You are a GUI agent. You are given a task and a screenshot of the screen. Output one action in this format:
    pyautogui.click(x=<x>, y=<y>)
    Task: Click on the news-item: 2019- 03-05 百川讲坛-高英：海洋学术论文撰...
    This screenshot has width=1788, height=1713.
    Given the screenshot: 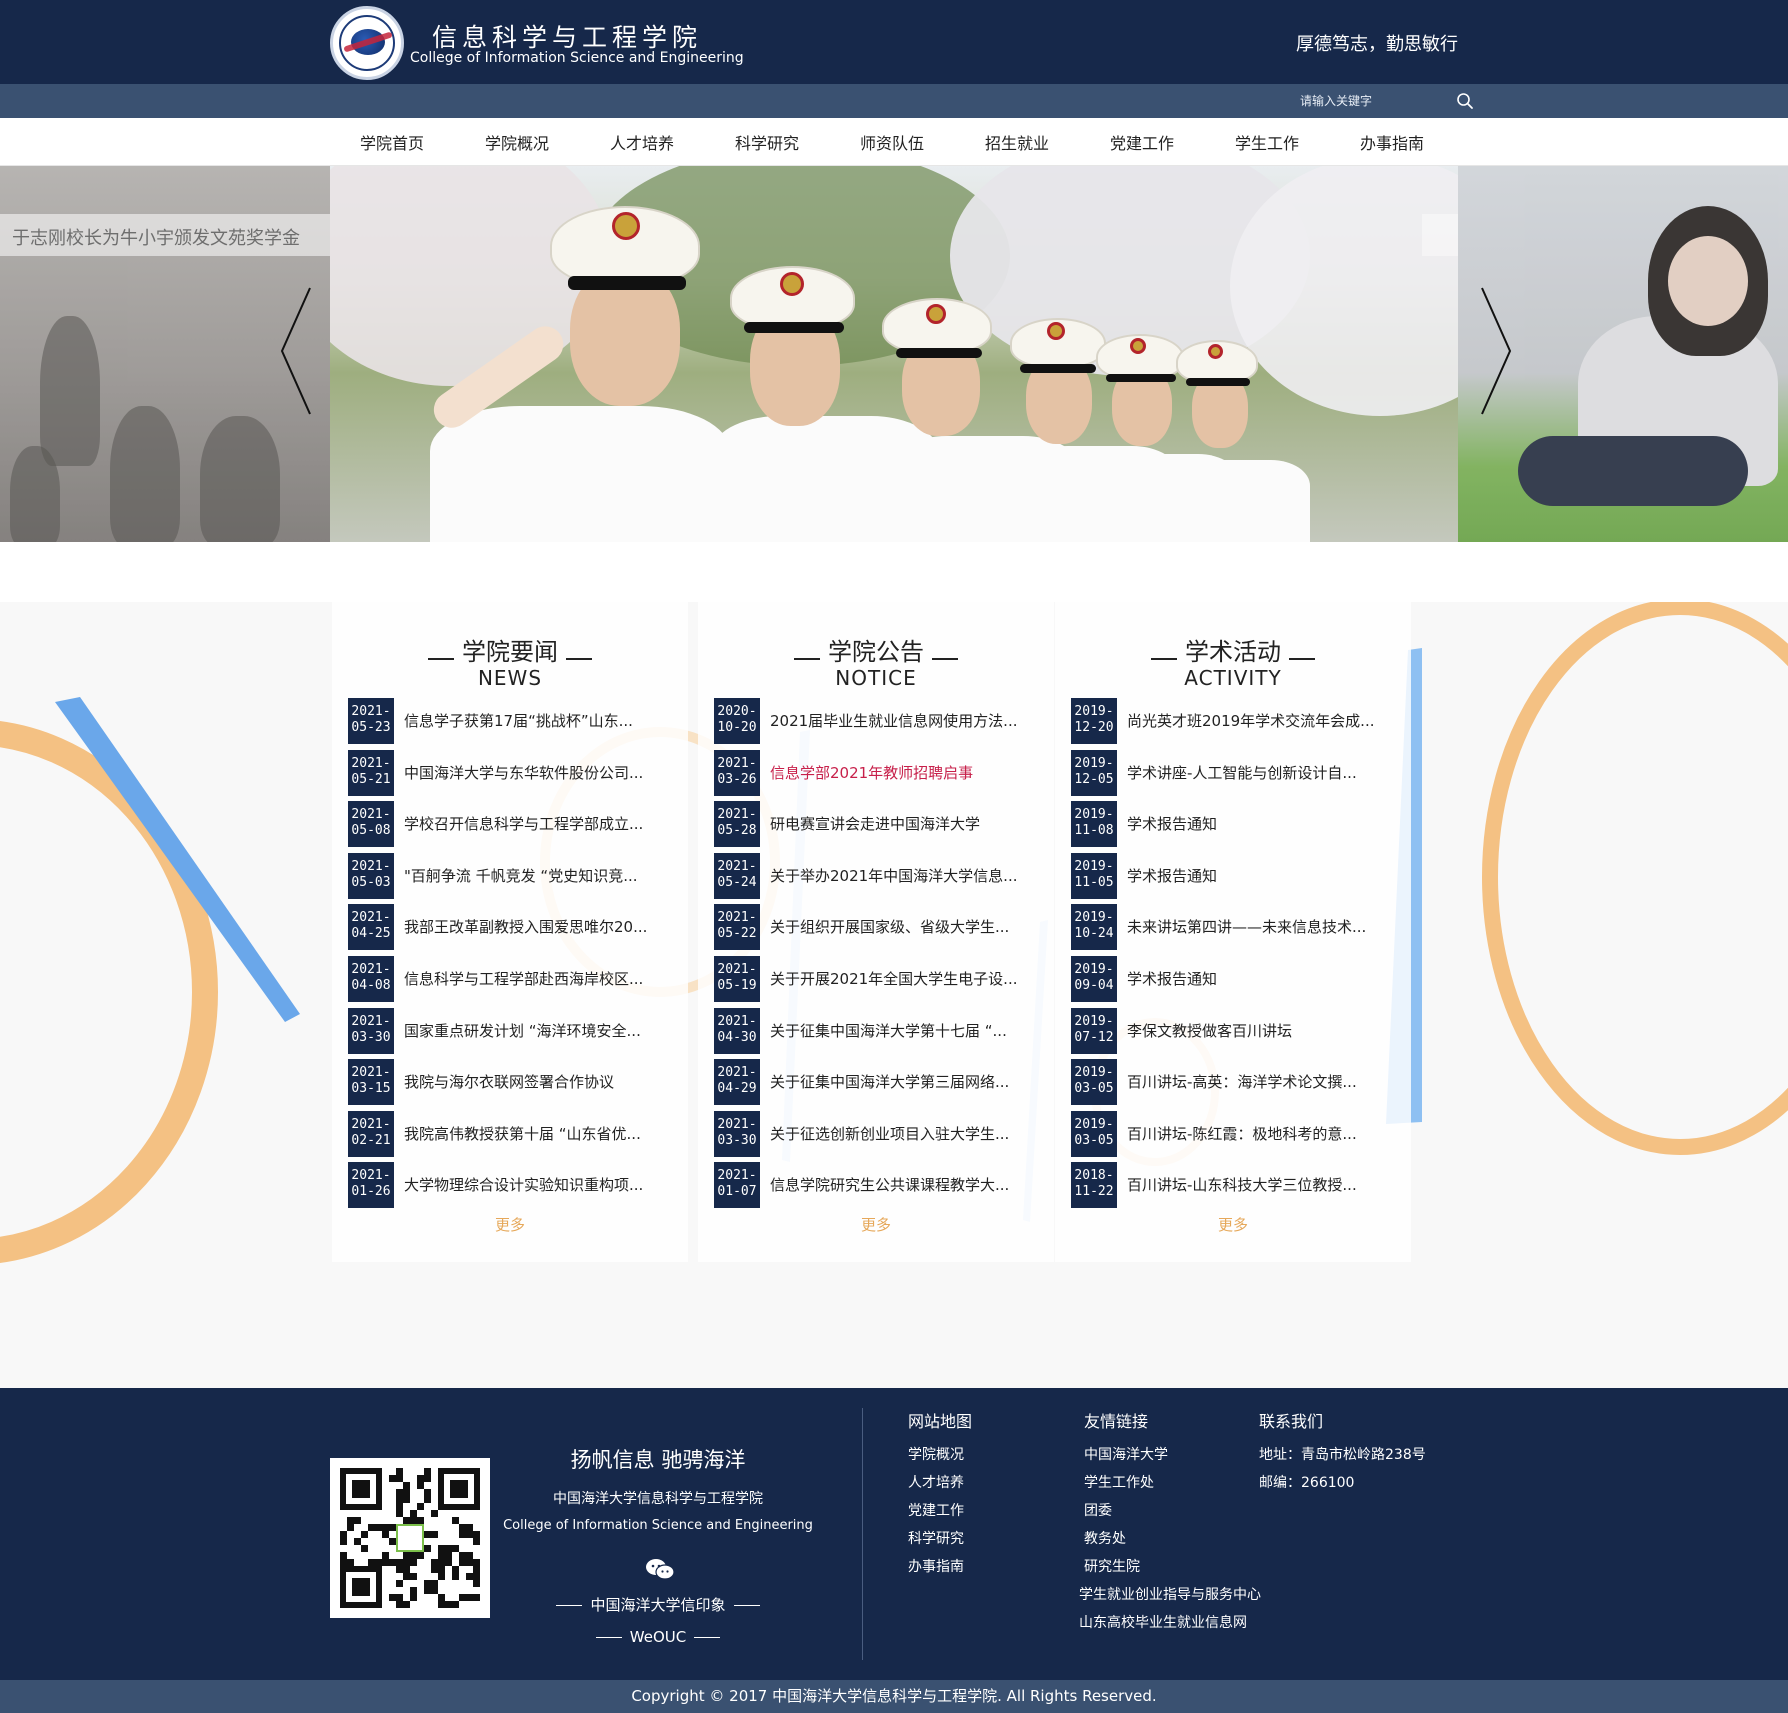 What is the action you would take?
    pyautogui.click(x=1241, y=1082)
    